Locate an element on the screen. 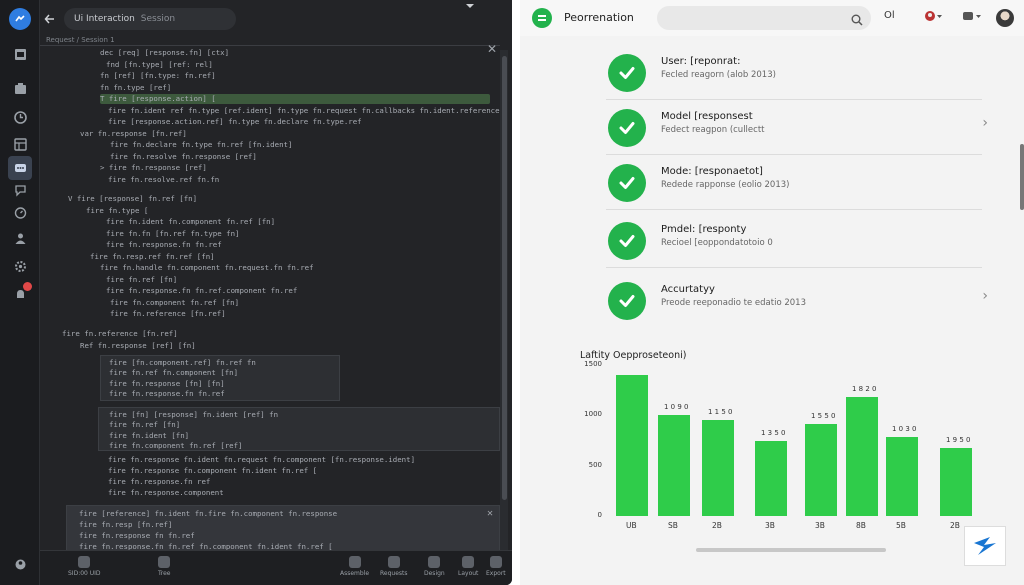 This screenshot has width=1024, height=585. notifications-icon is located at coordinates (20, 294).